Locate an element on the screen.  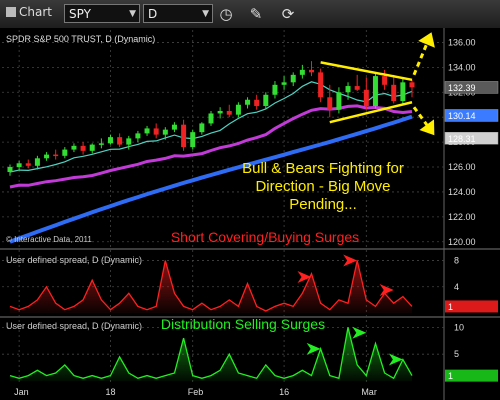
symbol-input: SPY ▼ is located at coordinates (102, 13).